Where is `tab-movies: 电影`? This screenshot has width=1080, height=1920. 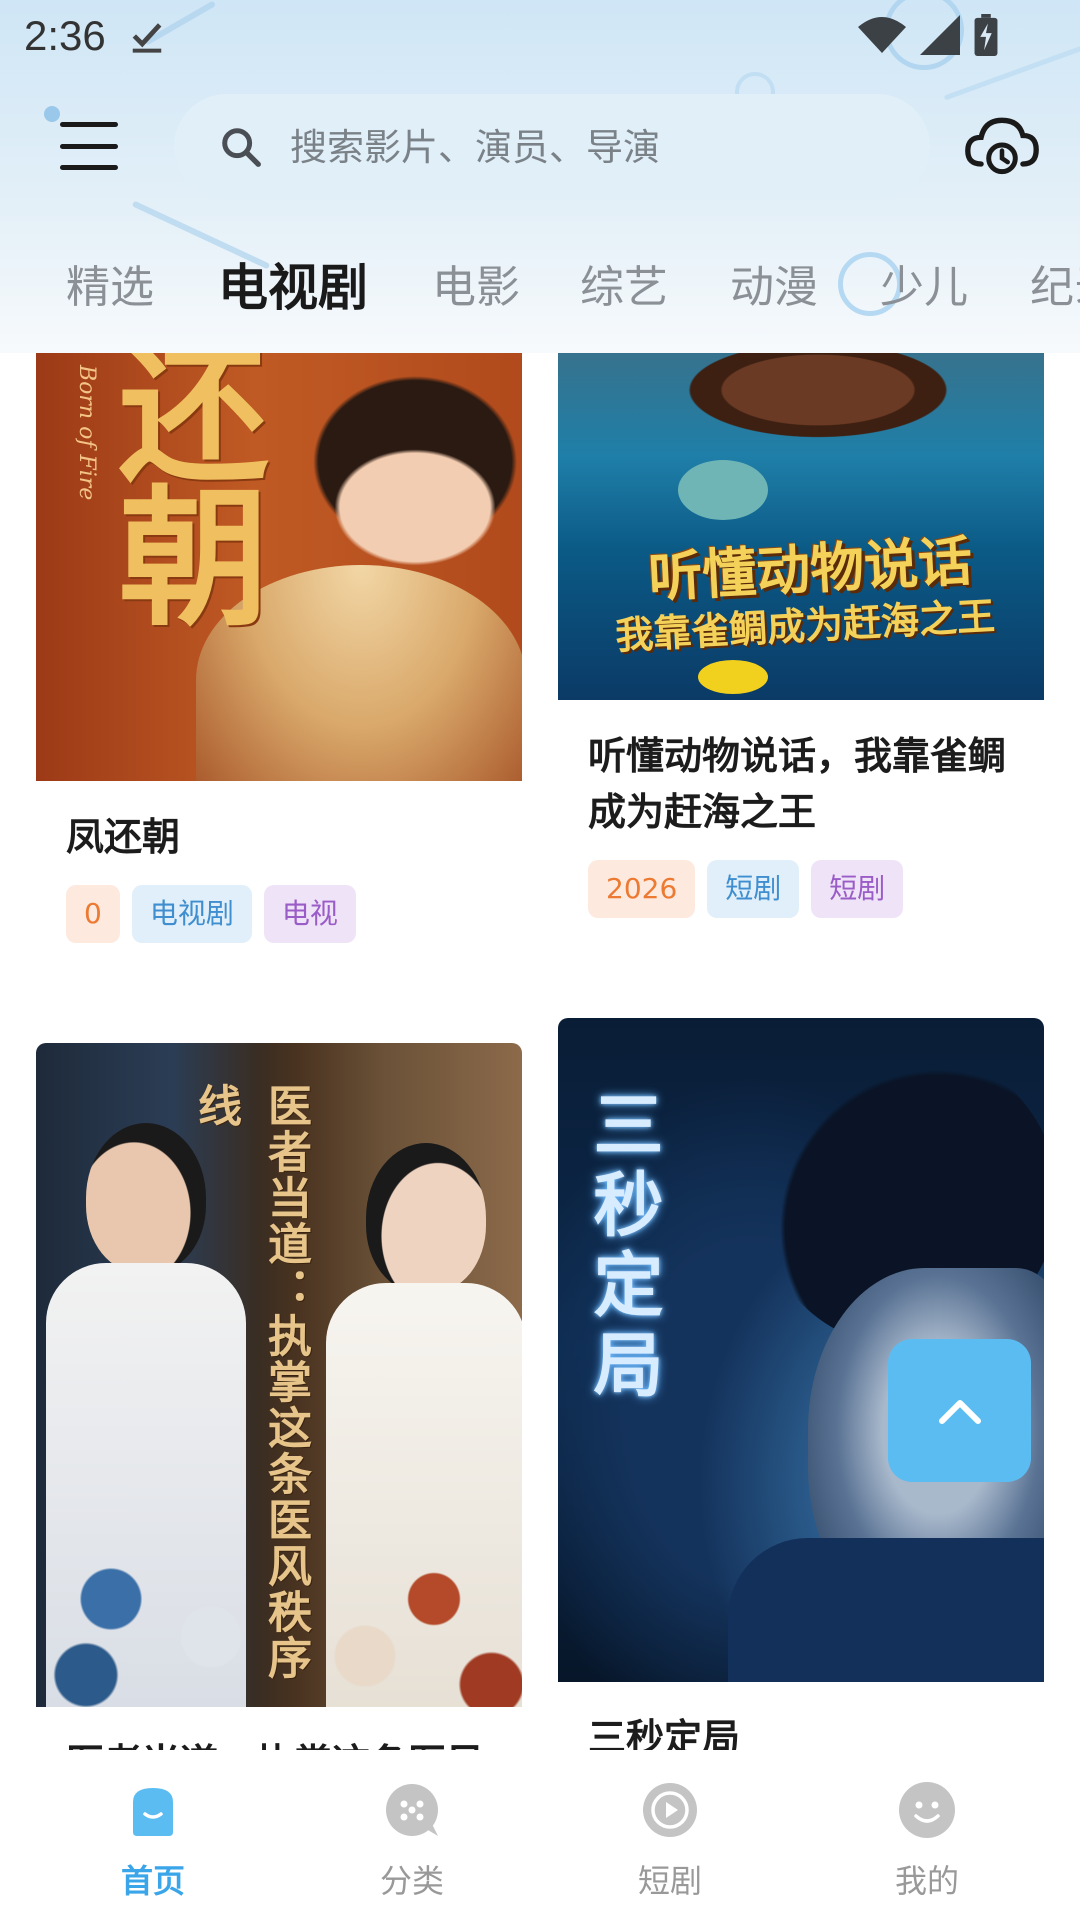 tab-movies: 电影 is located at coordinates (476, 288).